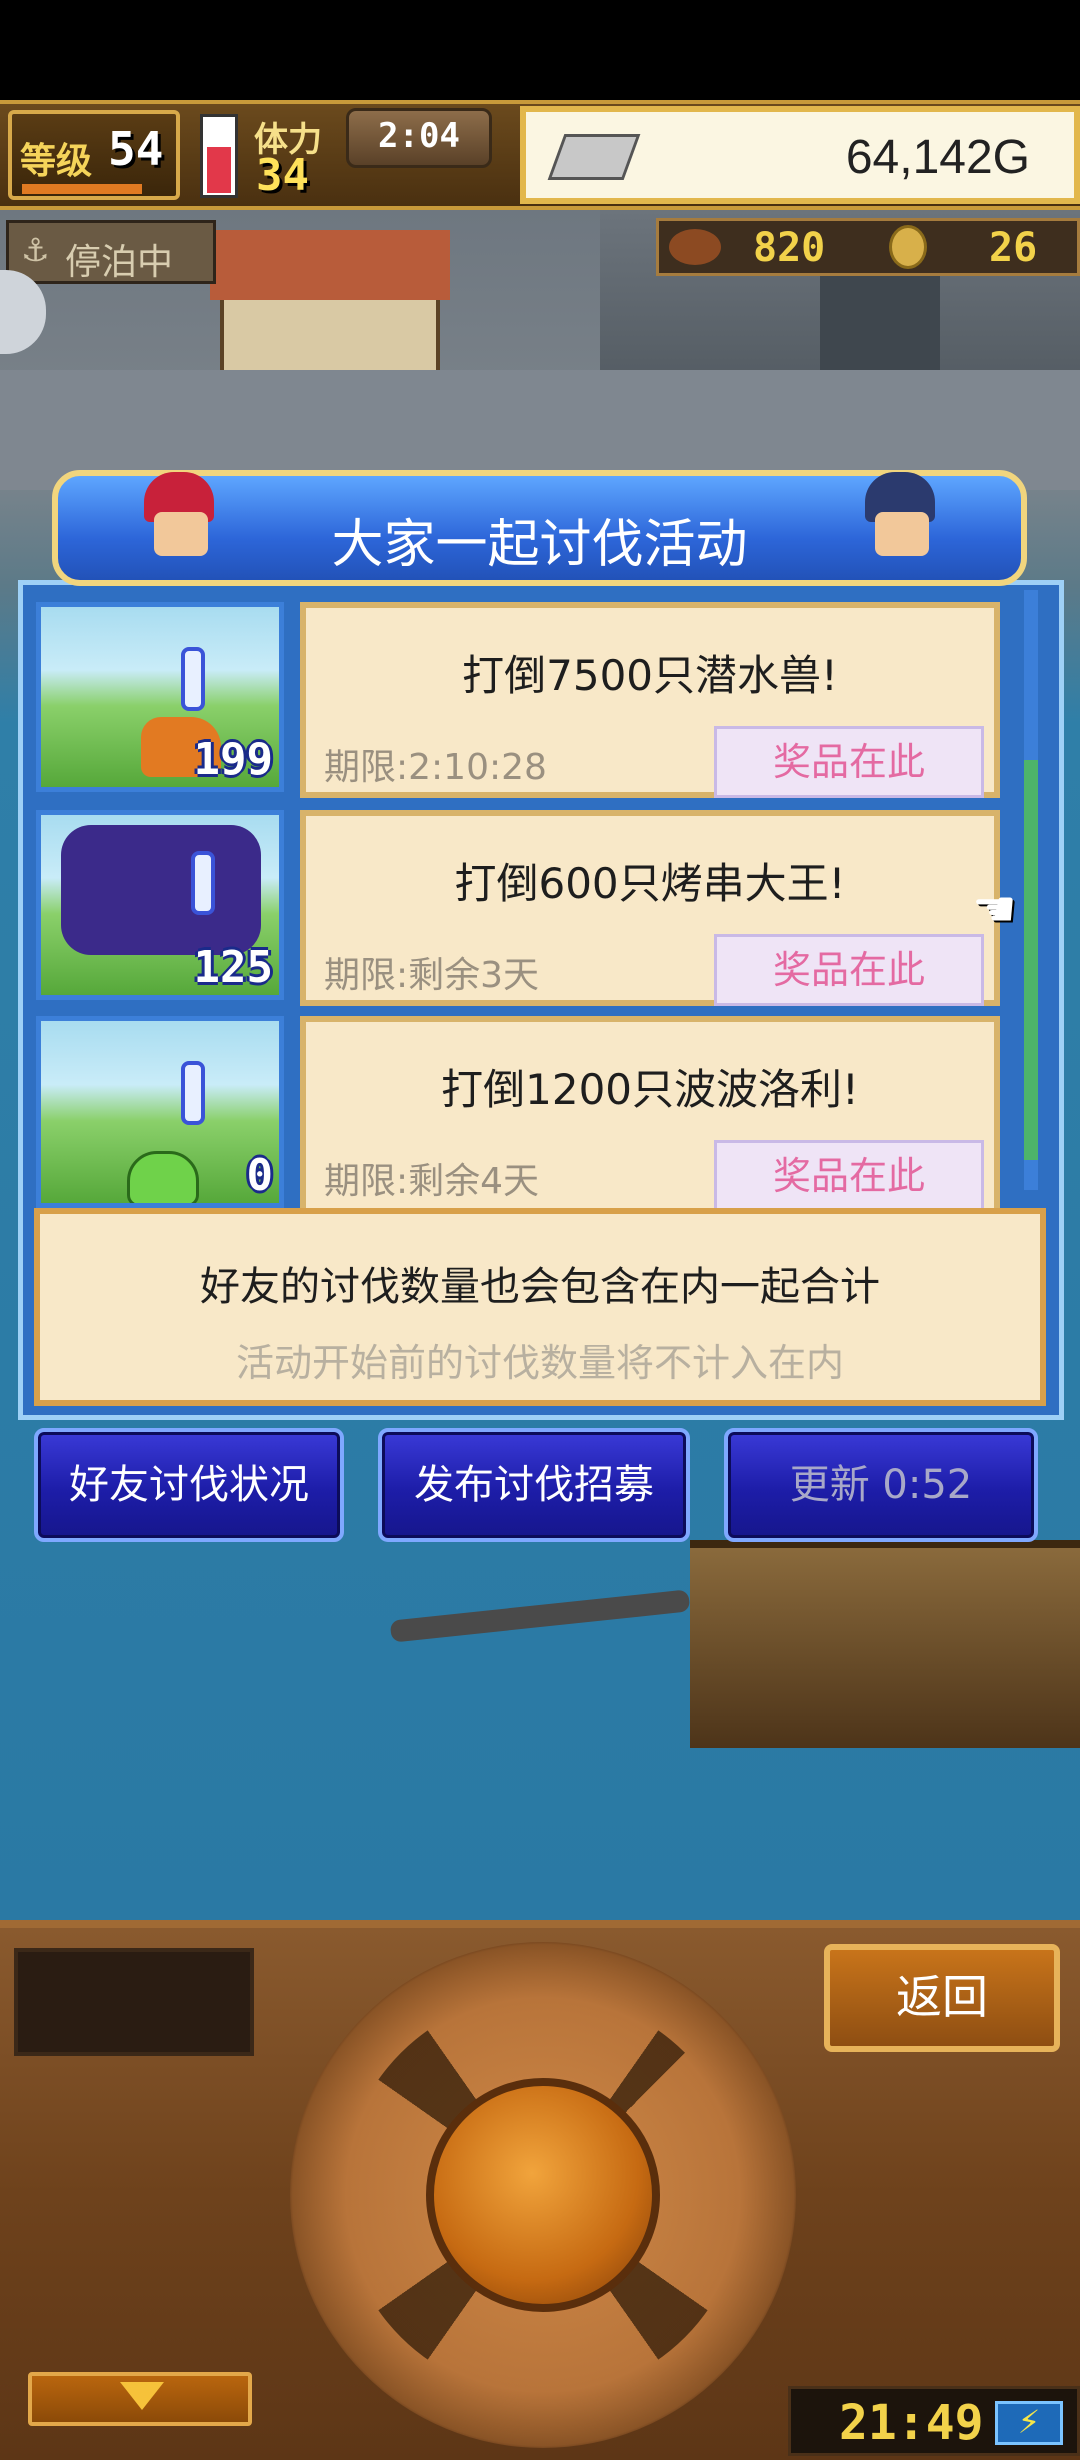 This screenshot has width=1080, height=2460. What do you see at coordinates (885, 1644) in the screenshot?
I see `ship-hull` at bounding box center [885, 1644].